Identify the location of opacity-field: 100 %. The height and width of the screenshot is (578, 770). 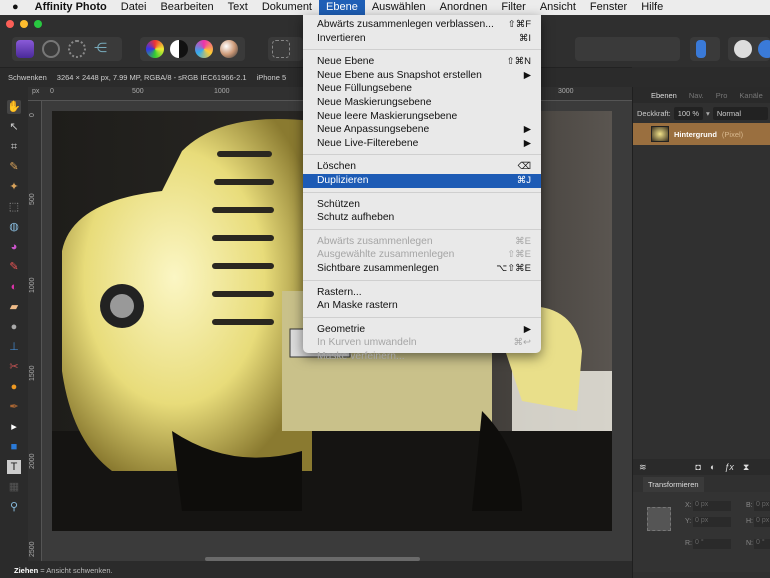
(688, 113).